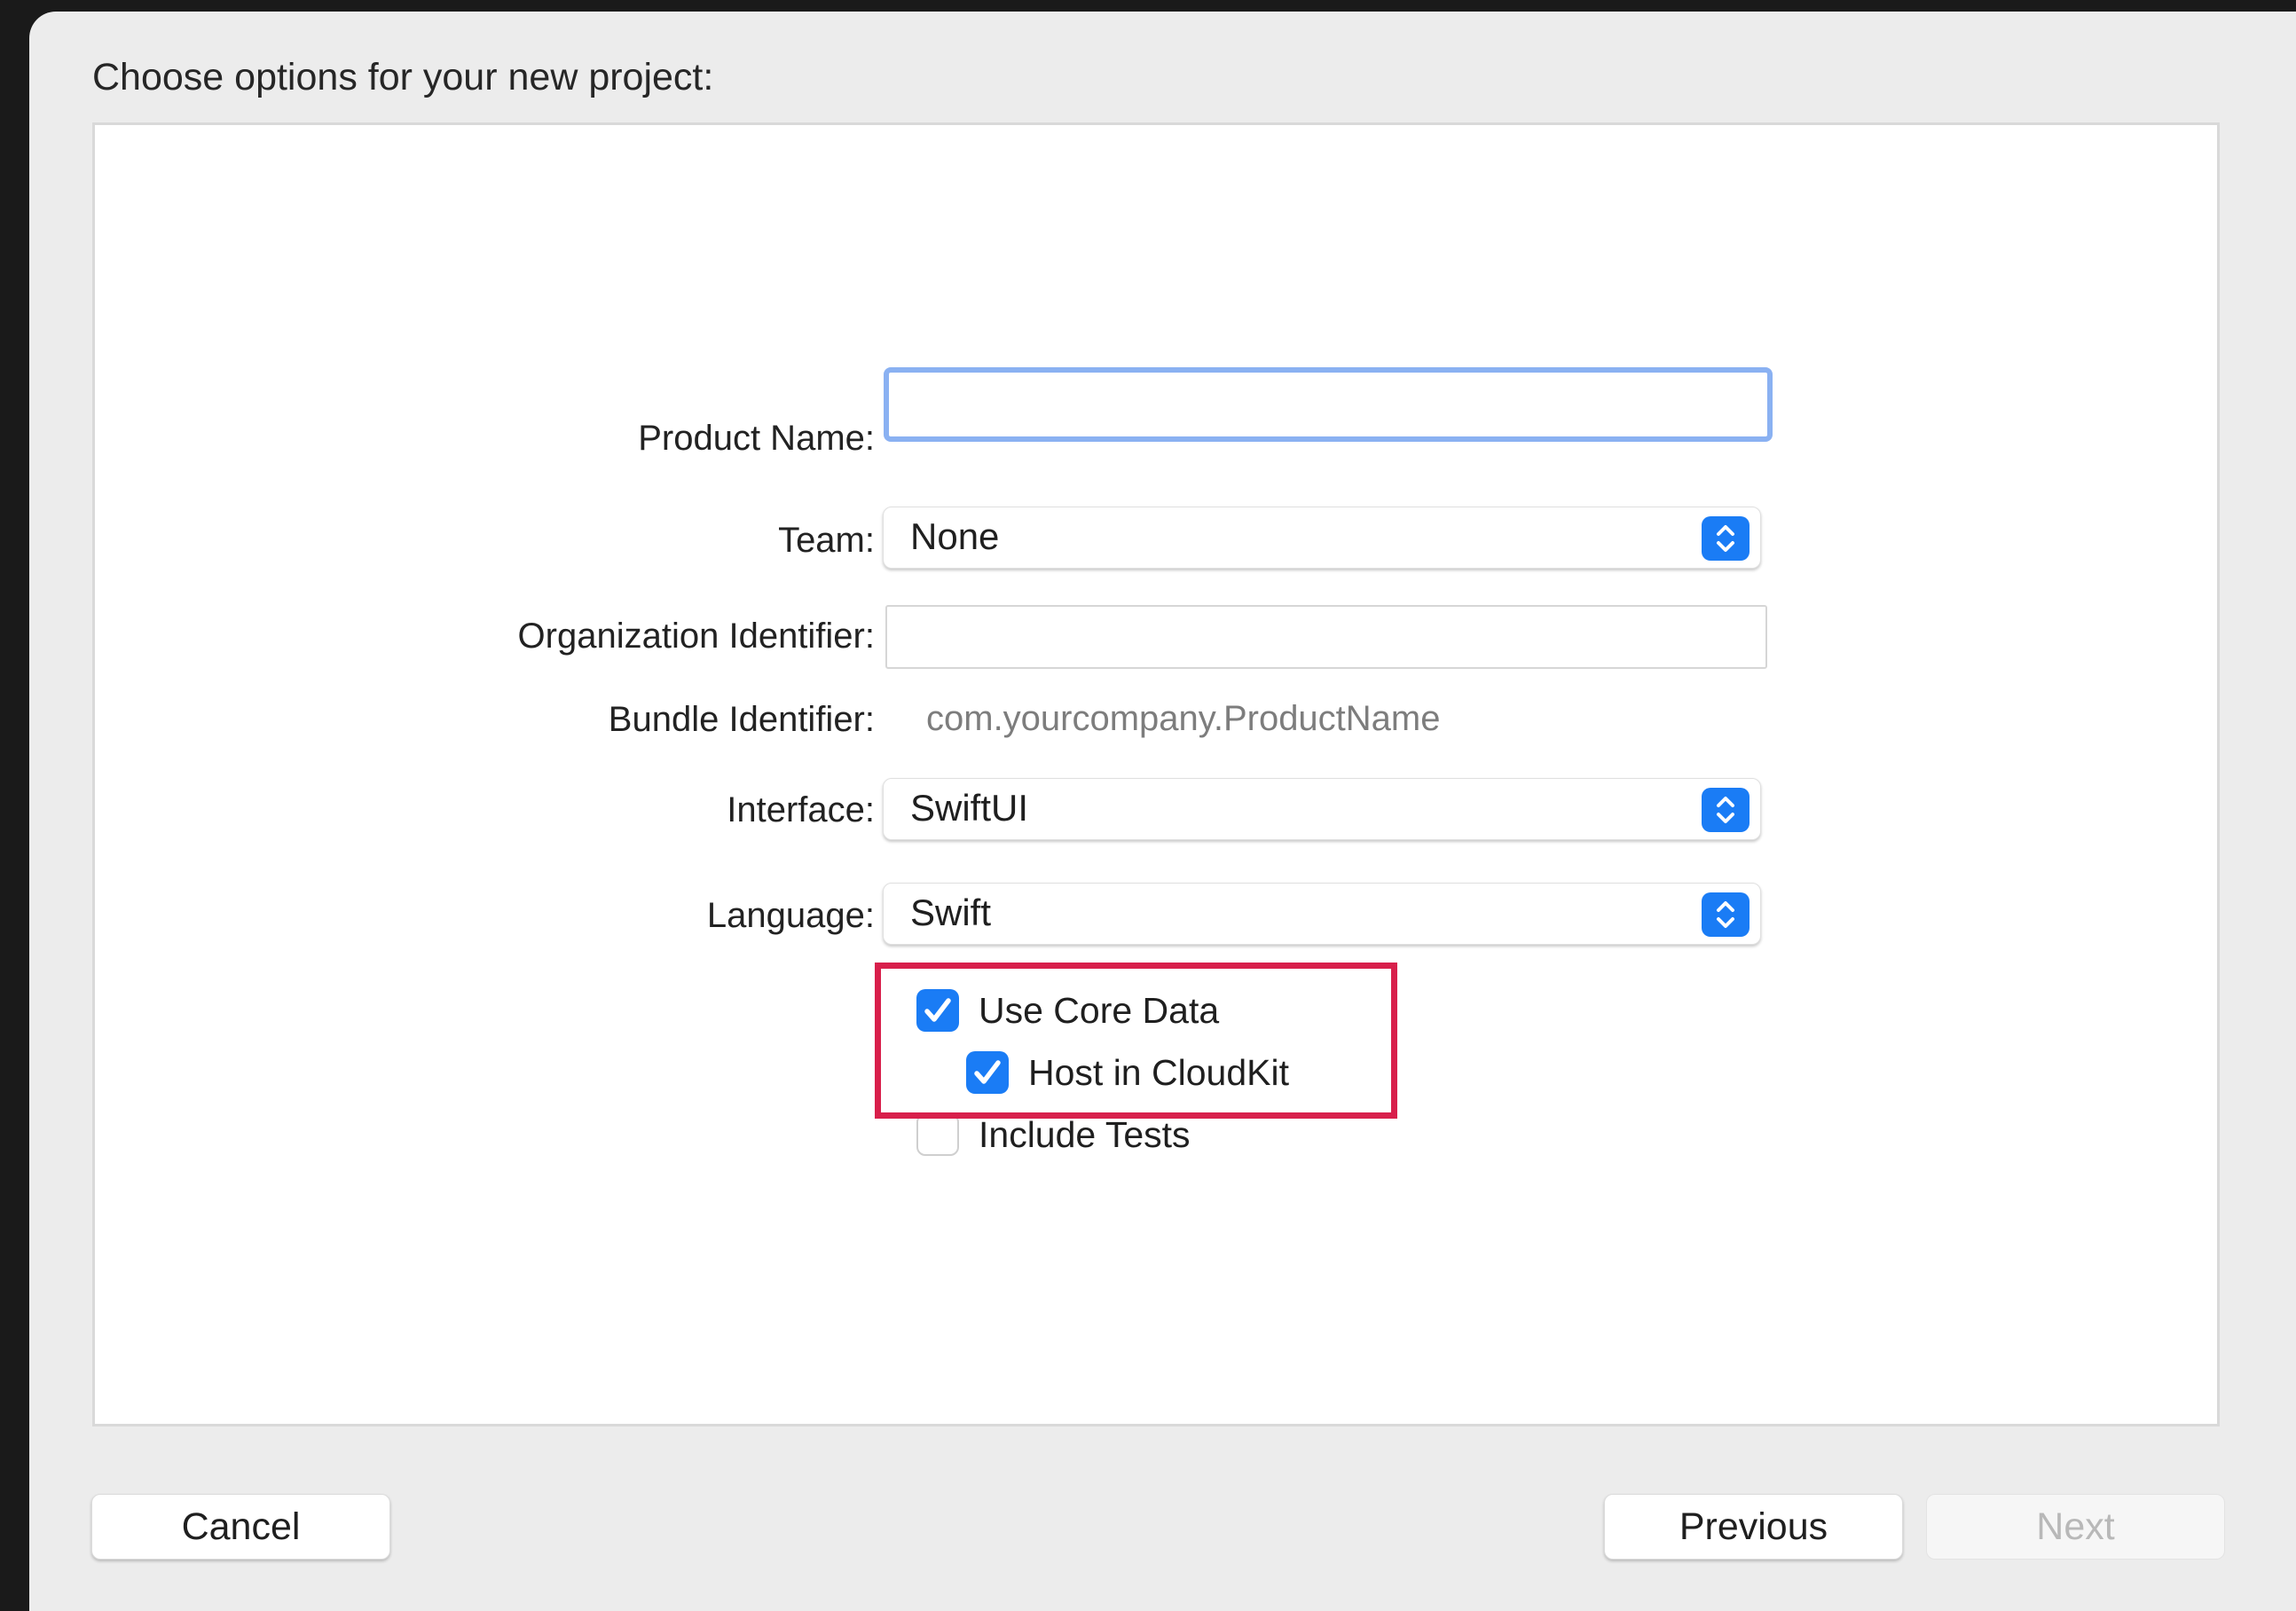 This screenshot has height=1611, width=2296. What do you see at coordinates (969, 808) in the screenshot?
I see `interface-value: SwiftUI` at bounding box center [969, 808].